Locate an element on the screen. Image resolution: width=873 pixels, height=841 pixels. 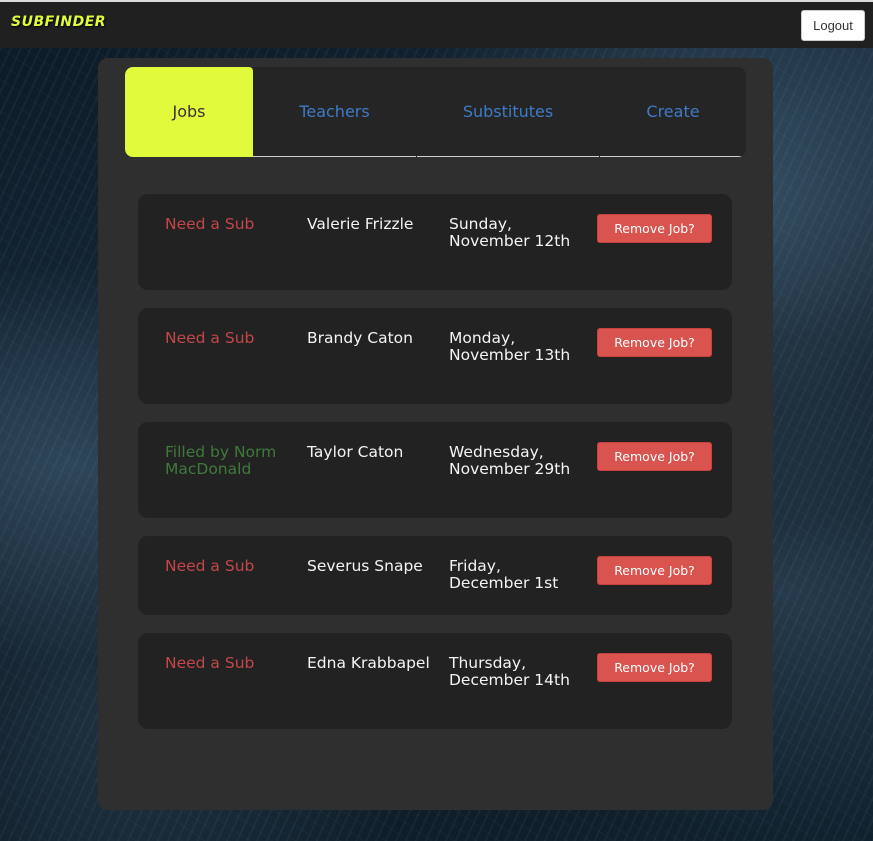
top-navbar: SUBFINDER Logout is located at coordinates (436, 24).